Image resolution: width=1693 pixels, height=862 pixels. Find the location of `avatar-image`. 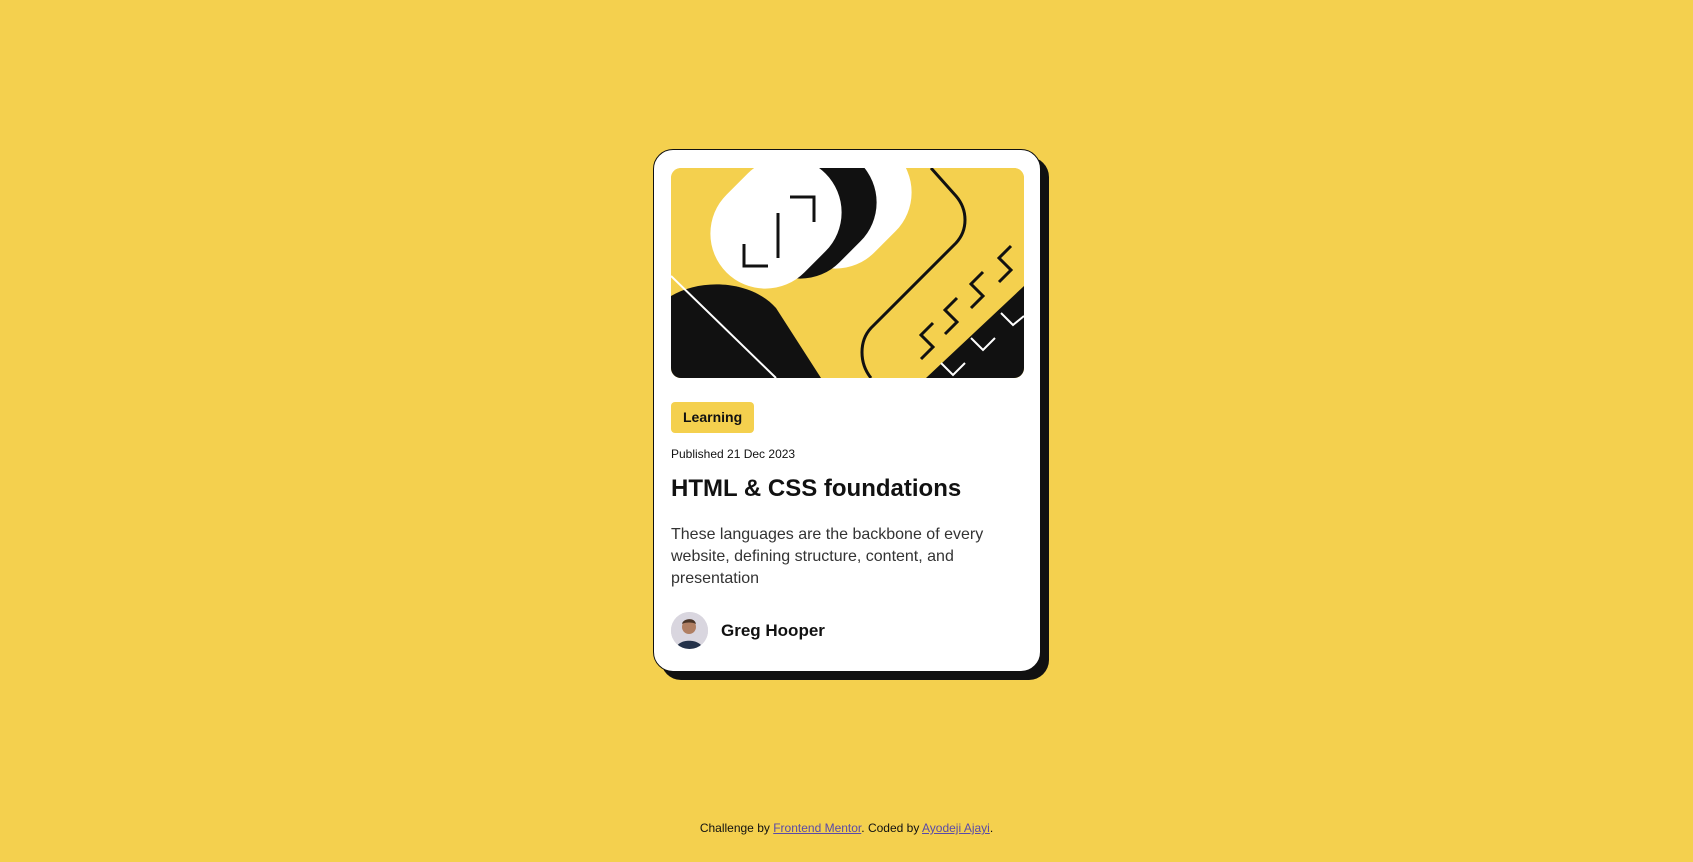

avatar-image is located at coordinates (689, 630).